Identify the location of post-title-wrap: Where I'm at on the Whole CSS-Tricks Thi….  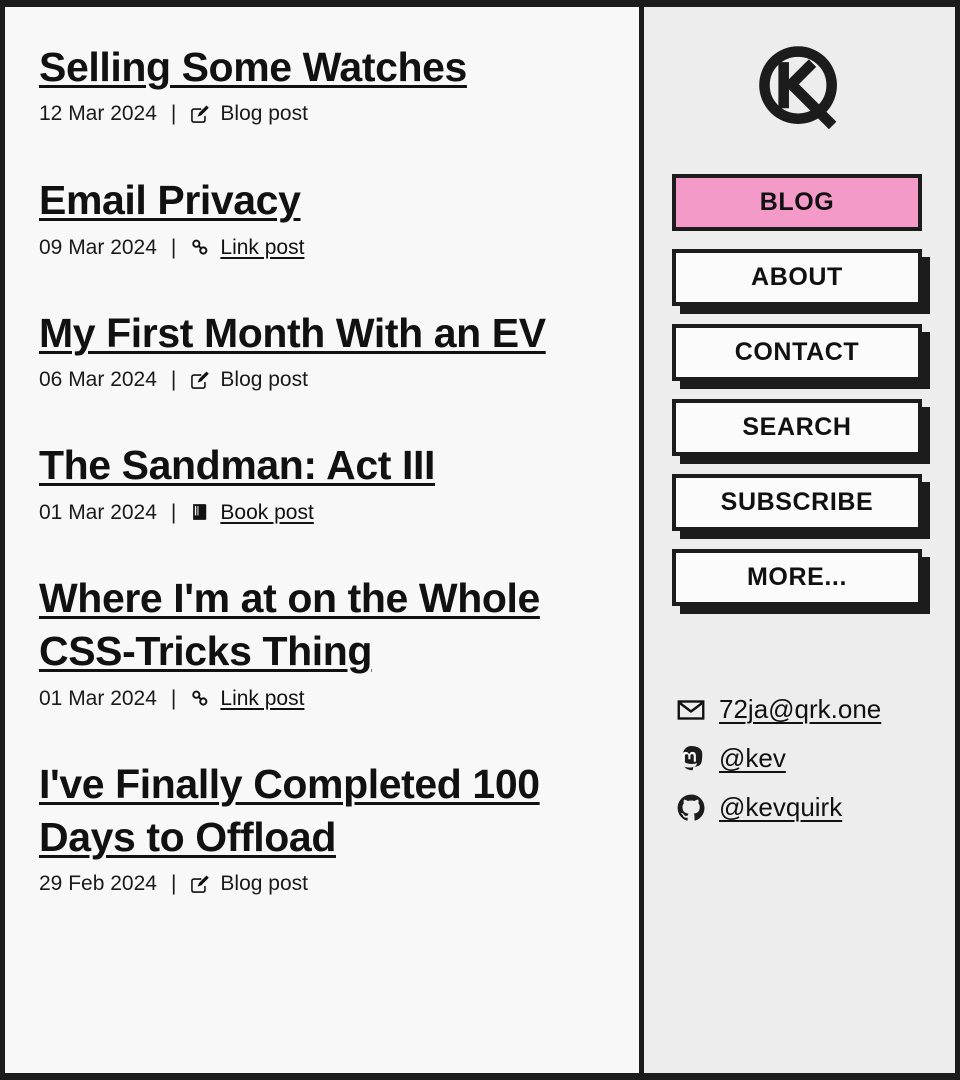
(339, 625).